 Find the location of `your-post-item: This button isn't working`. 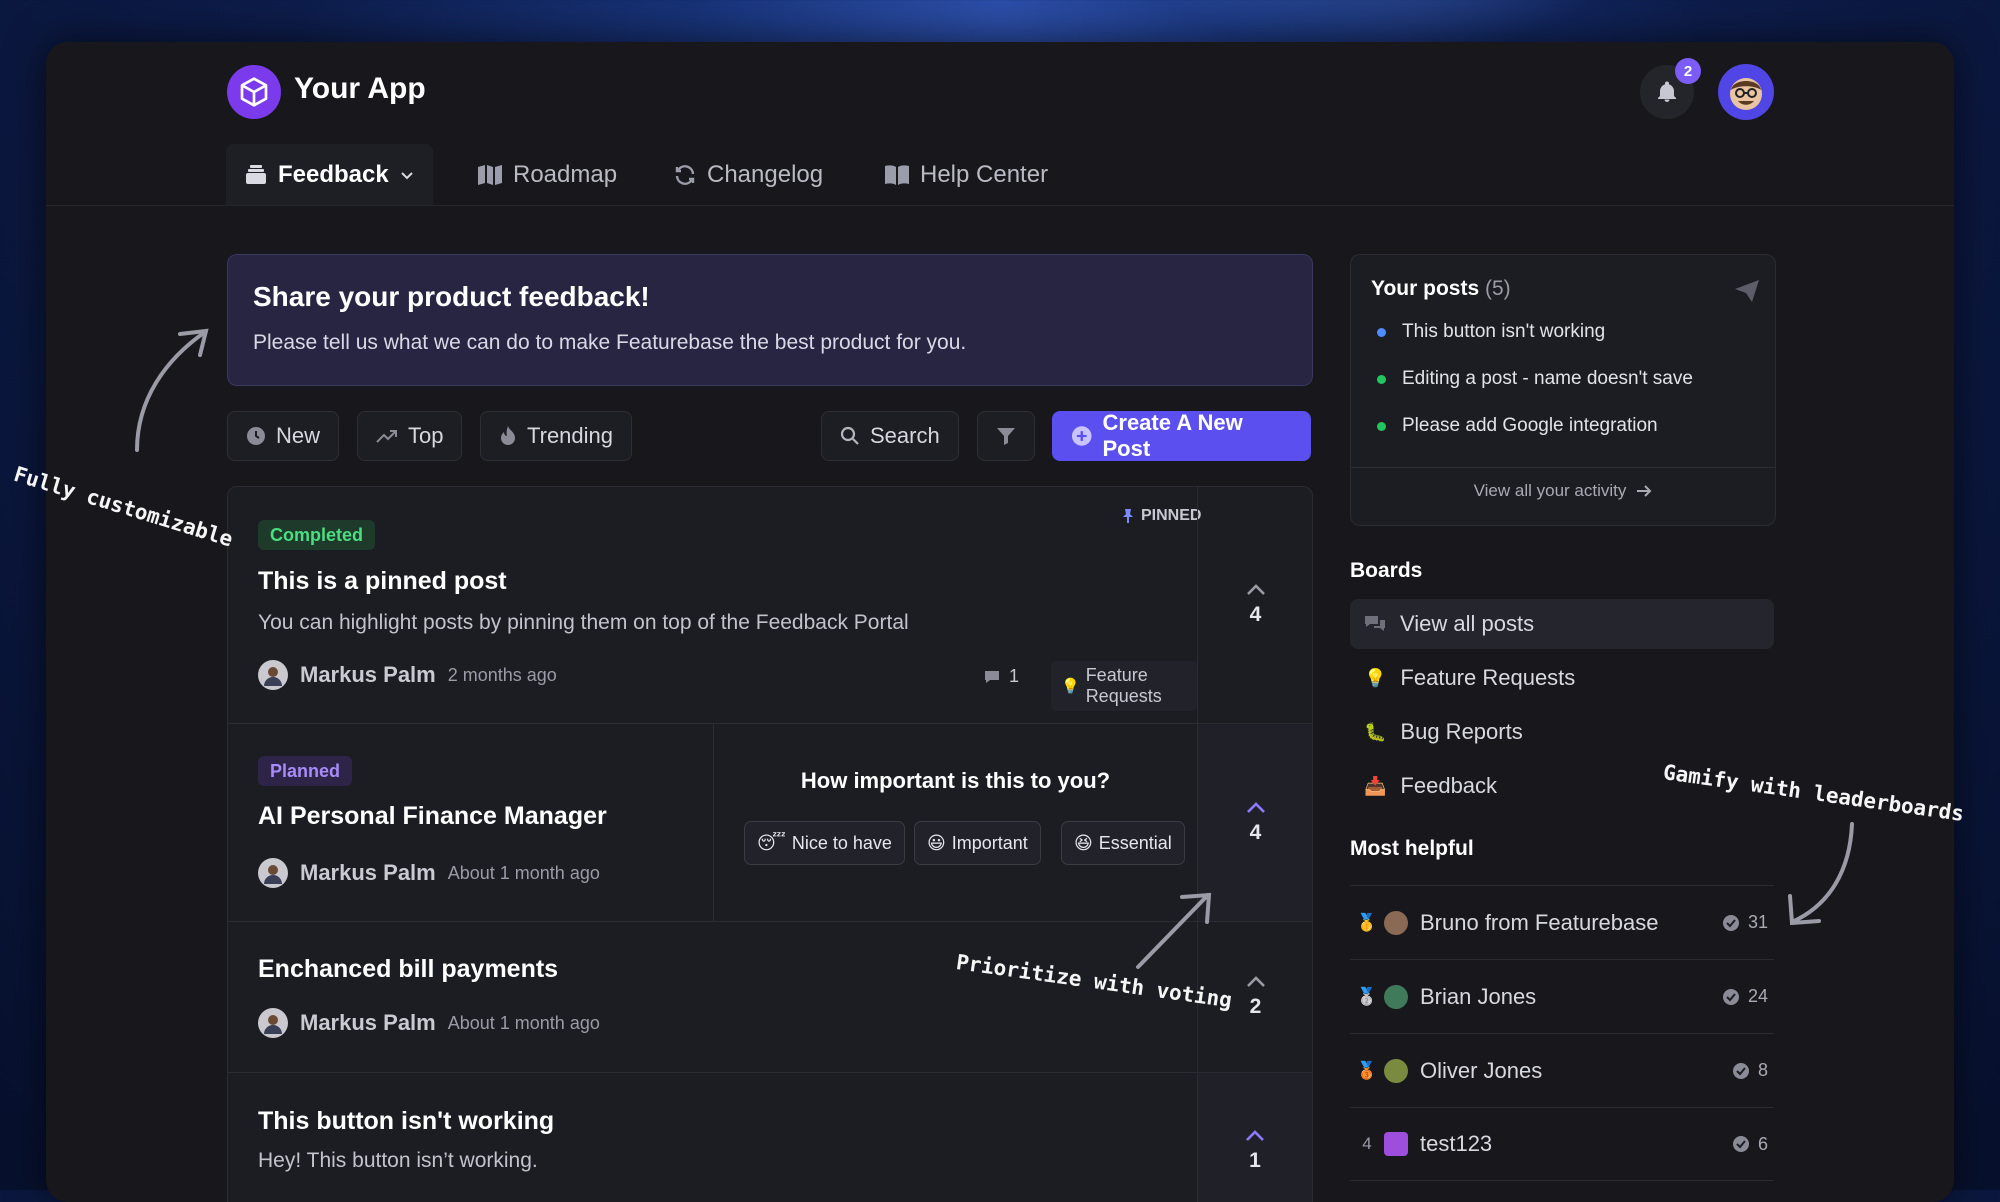

your-post-item: This button isn't working is located at coordinates (1491, 332).